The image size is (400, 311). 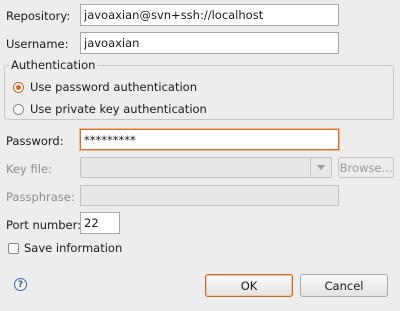 I want to click on authentication-legend: Authentication, so click(x=53, y=65).